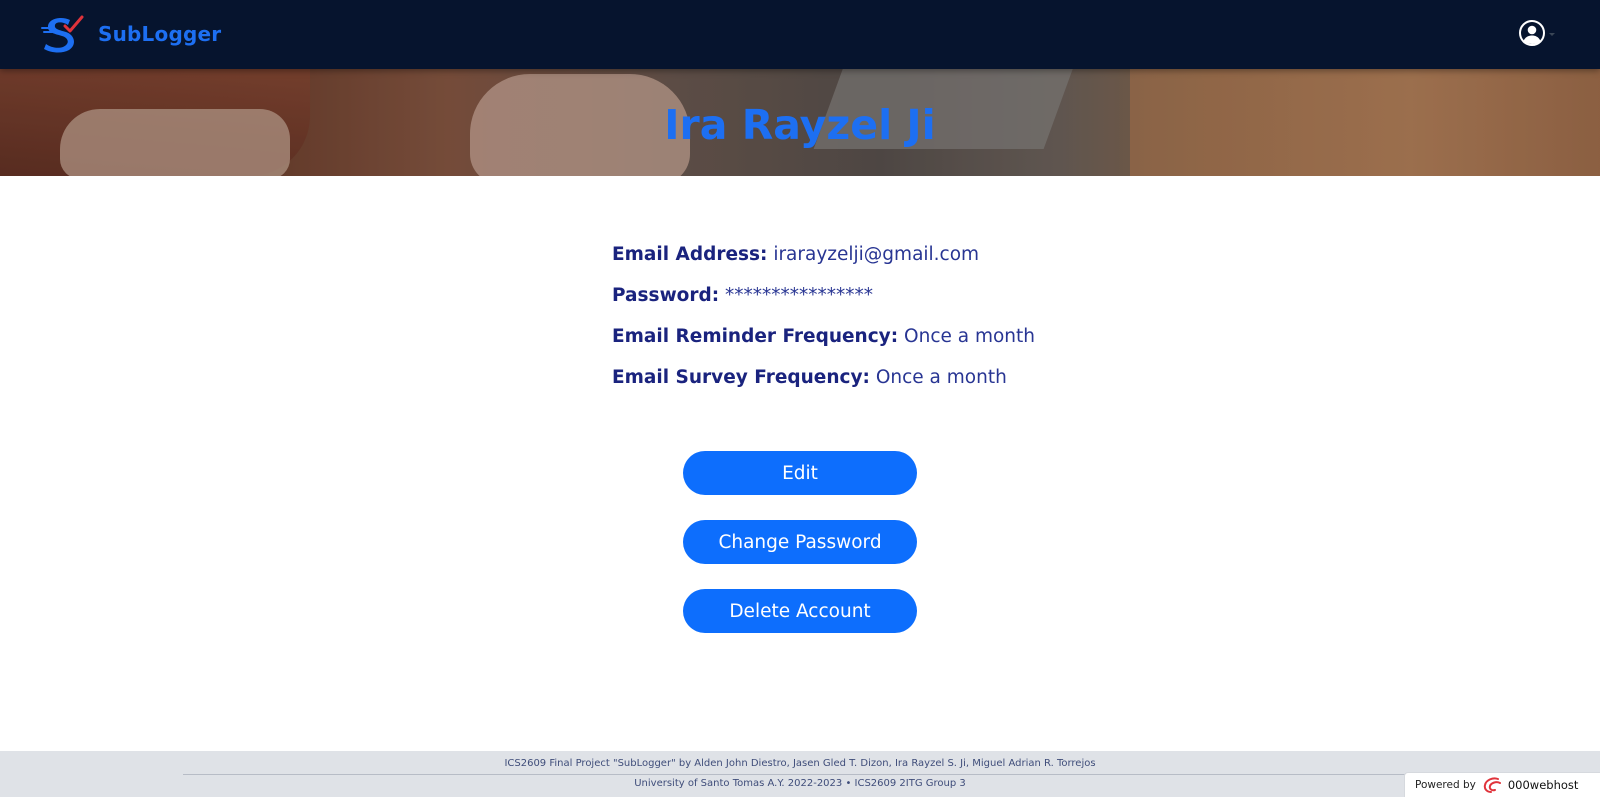  What do you see at coordinates (160, 34) in the screenshot?
I see `brand-name: SubLogger` at bounding box center [160, 34].